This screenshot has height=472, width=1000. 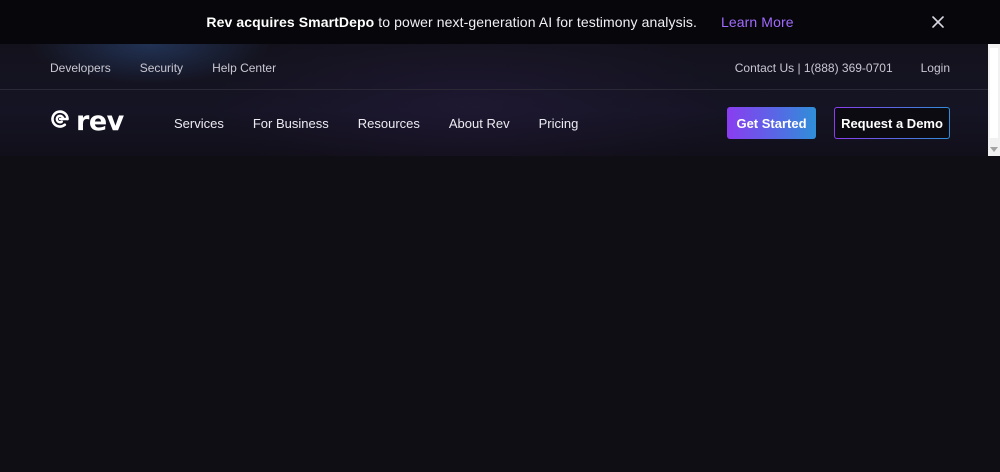 I want to click on utility-nav-left: Developers Security Help Center, so click(x=177, y=68).